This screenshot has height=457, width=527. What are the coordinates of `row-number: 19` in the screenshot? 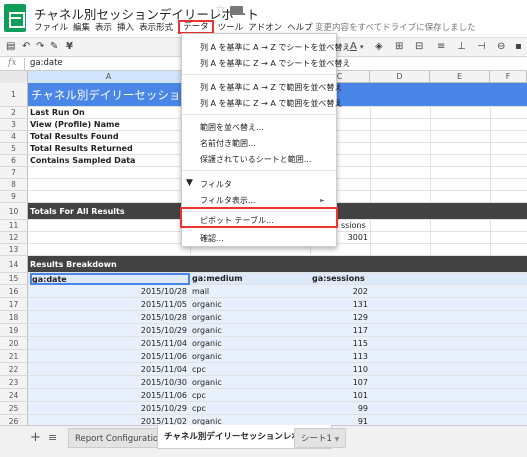 It's located at (14, 330).